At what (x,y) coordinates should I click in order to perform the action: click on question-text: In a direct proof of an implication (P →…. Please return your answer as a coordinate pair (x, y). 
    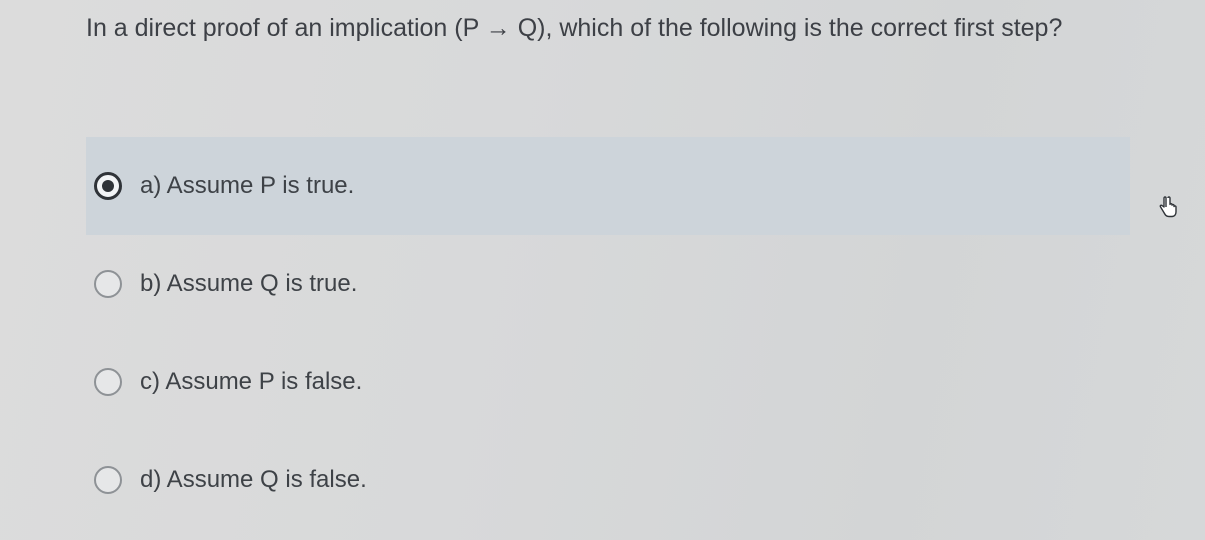
    Looking at the image, I should click on (574, 28).